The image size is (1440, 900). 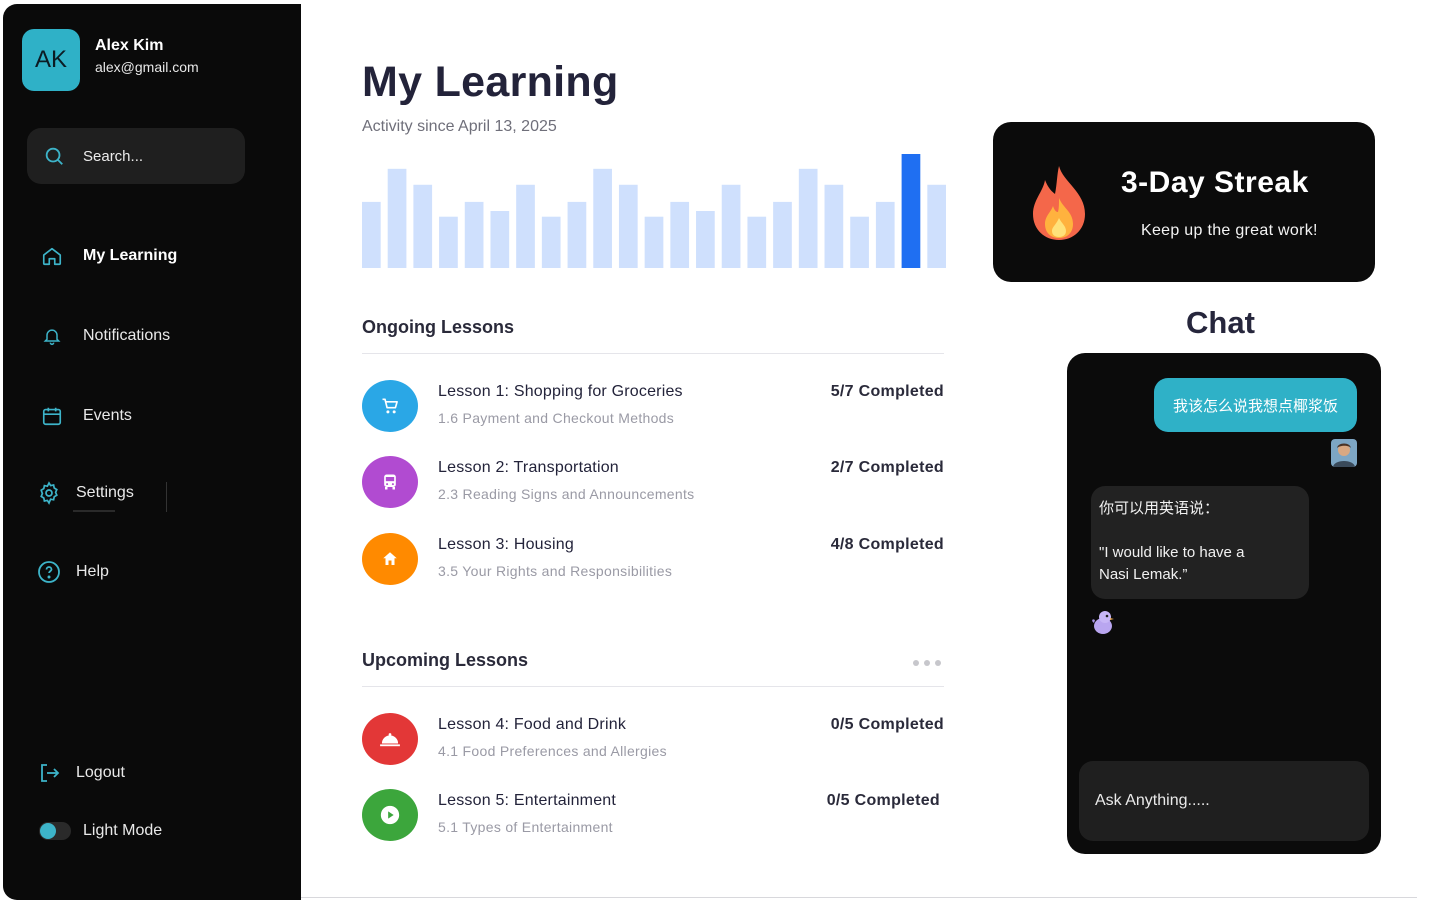 I want to click on light-mode-toggle: Light Mode, so click(x=100, y=831).